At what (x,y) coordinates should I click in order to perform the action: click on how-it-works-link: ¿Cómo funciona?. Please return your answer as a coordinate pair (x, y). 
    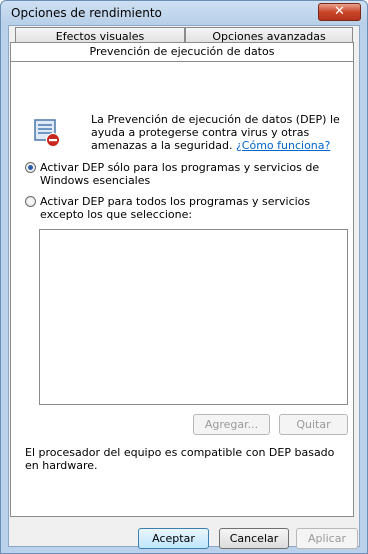
    Looking at the image, I should click on (283, 145).